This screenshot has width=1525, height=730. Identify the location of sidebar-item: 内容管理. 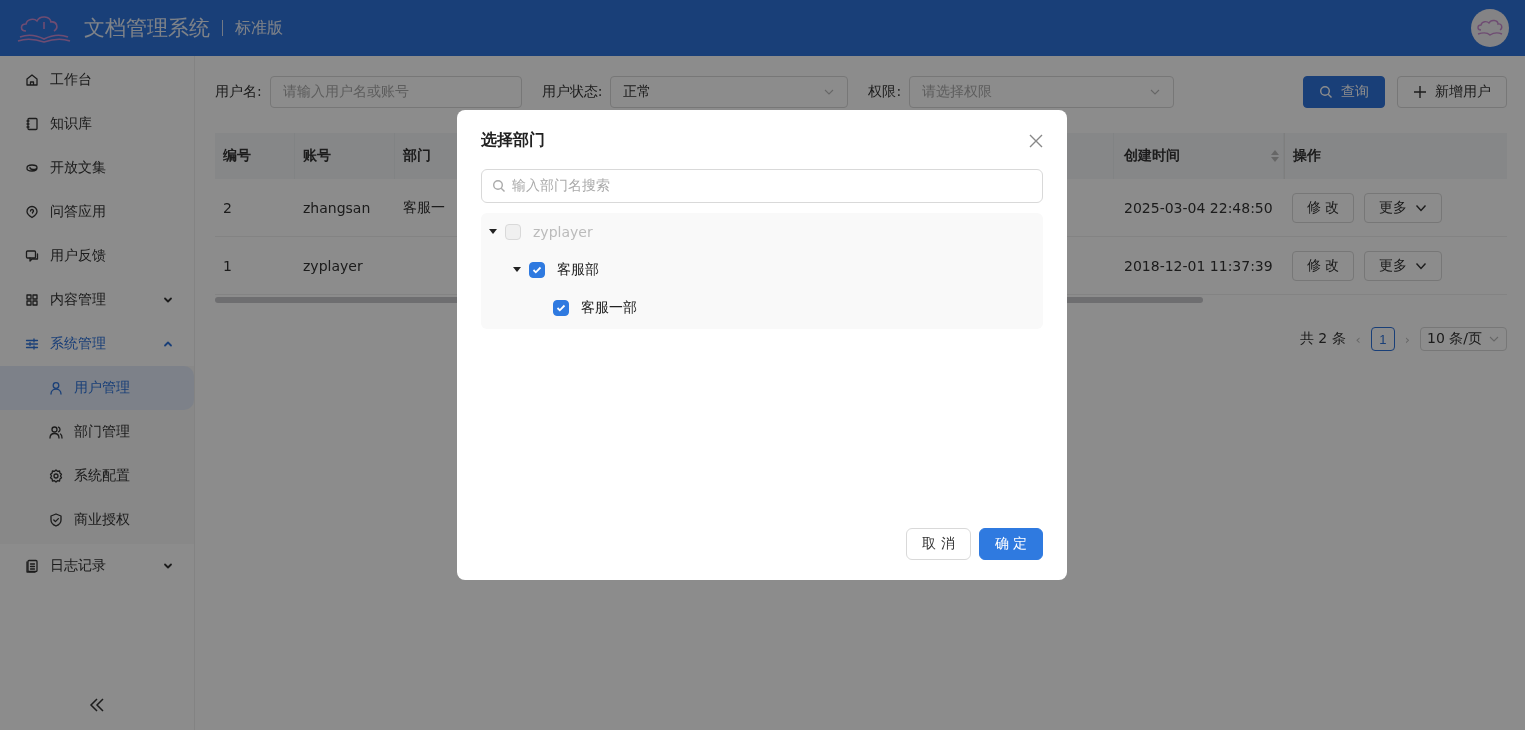
(97, 300).